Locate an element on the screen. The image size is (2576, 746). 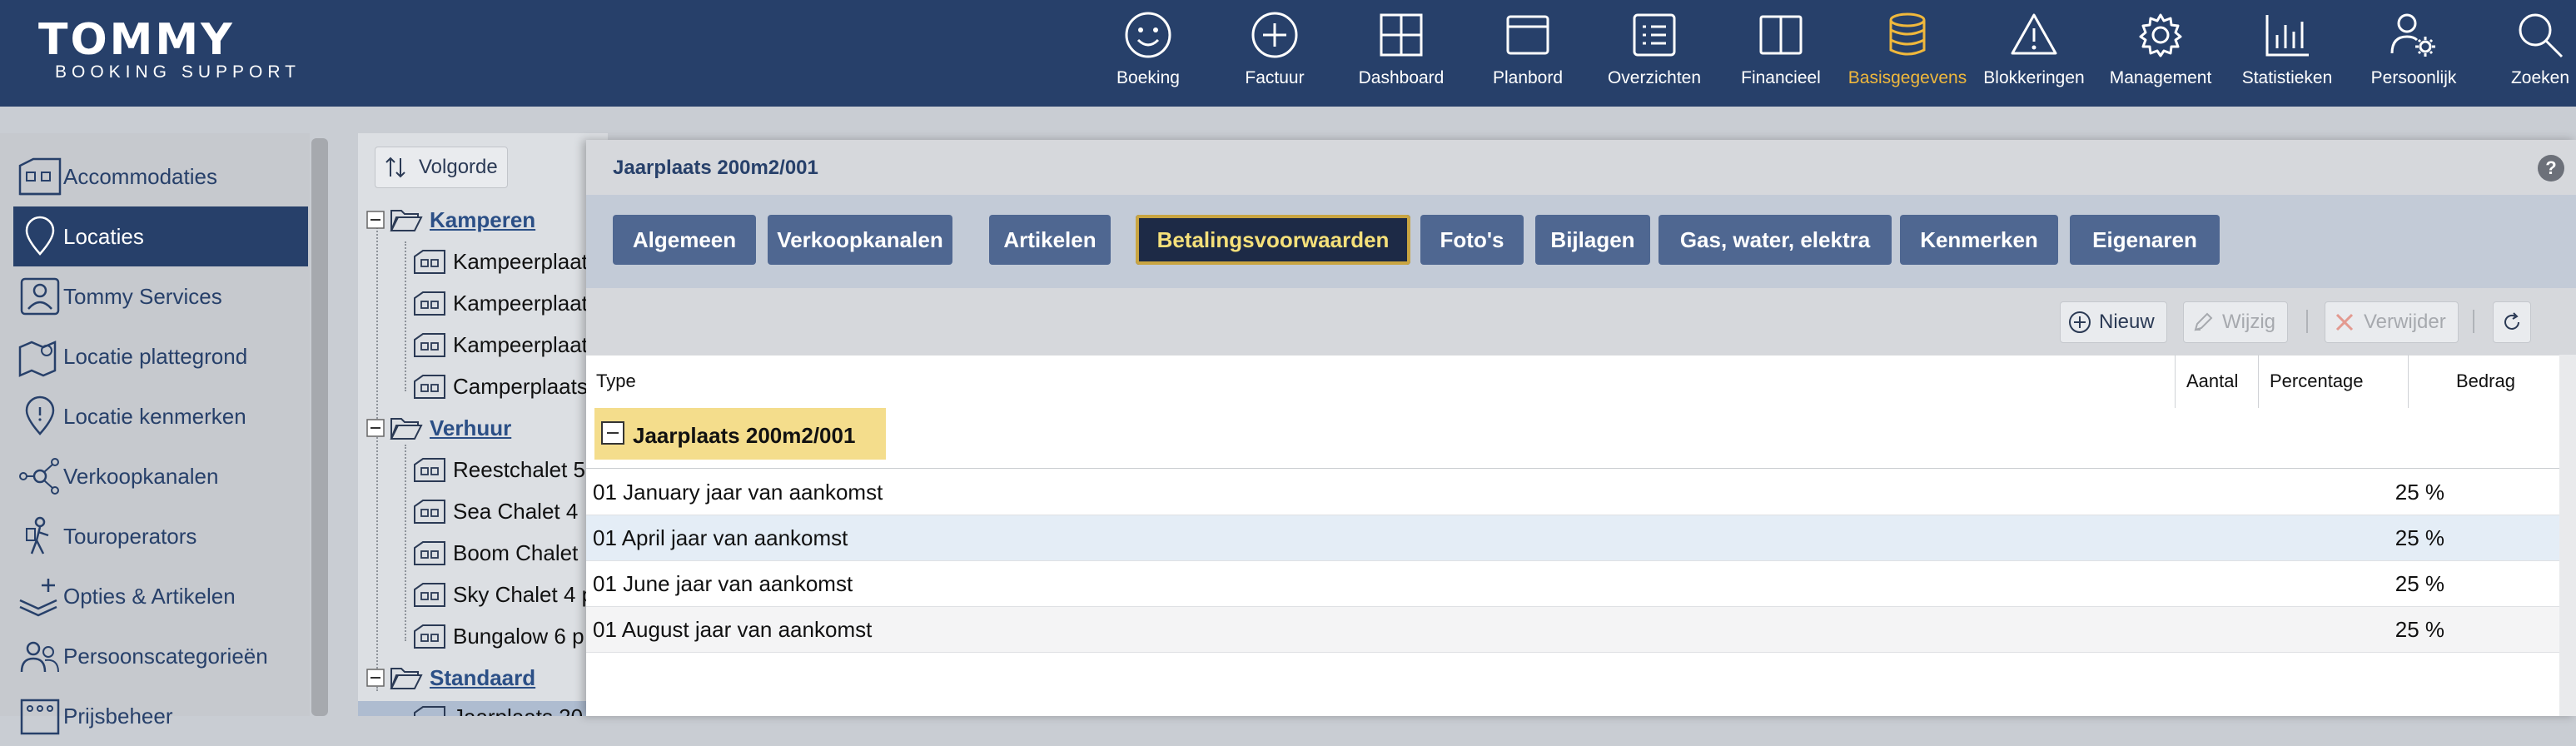
tree-leaf-label: Jaarplaats 20 is located at coordinates (518, 710).